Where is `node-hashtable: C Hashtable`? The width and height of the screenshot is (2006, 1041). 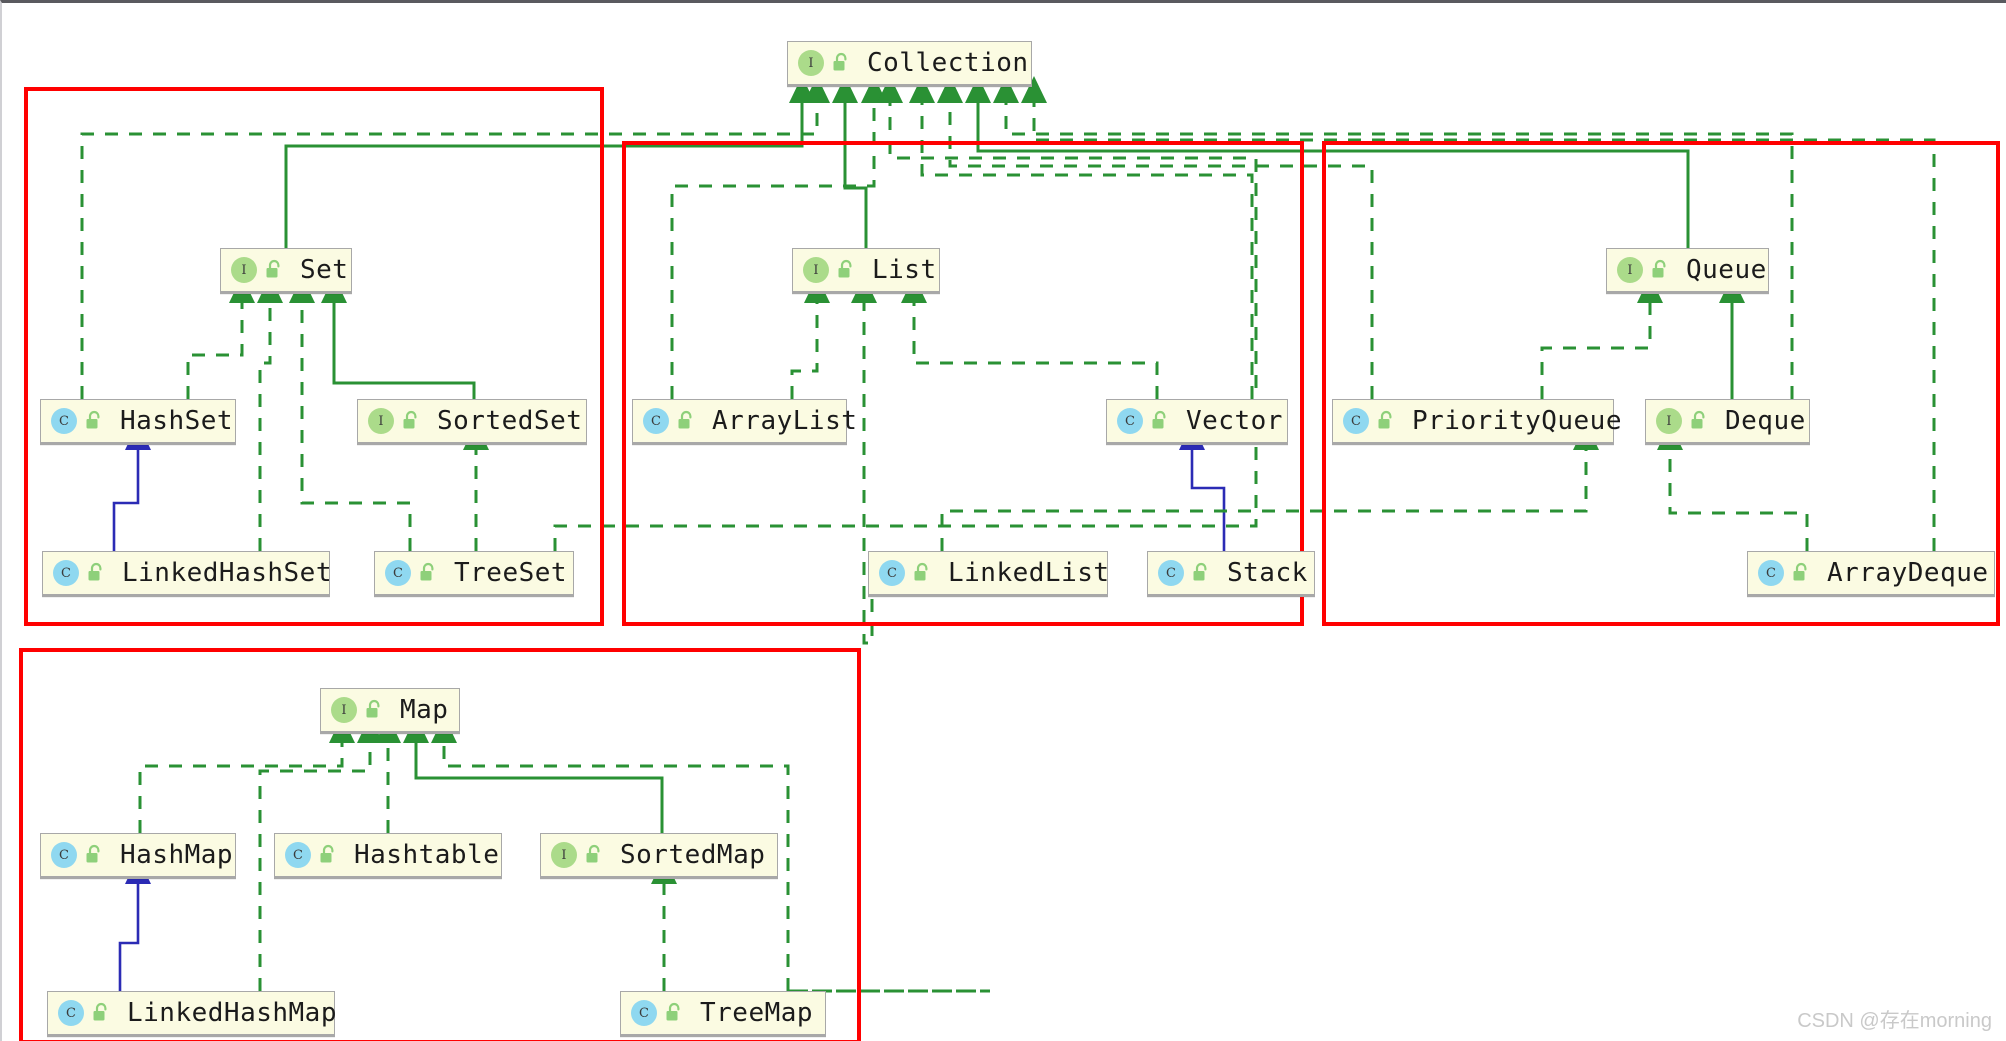
node-hashtable: C Hashtable is located at coordinates (388, 856).